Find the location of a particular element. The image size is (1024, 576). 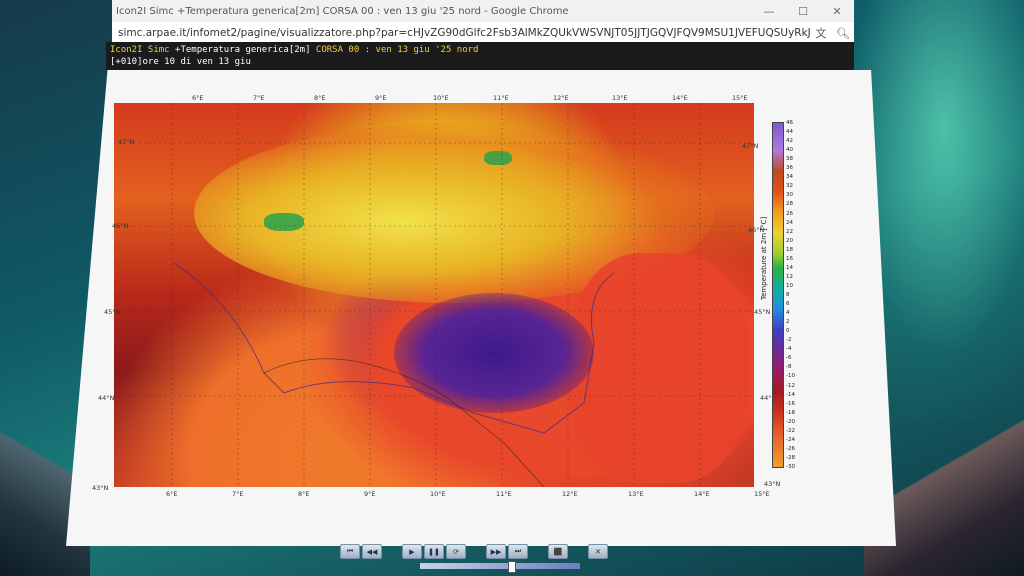

lon-tick-top: 10°E is located at coordinates (441, 98).